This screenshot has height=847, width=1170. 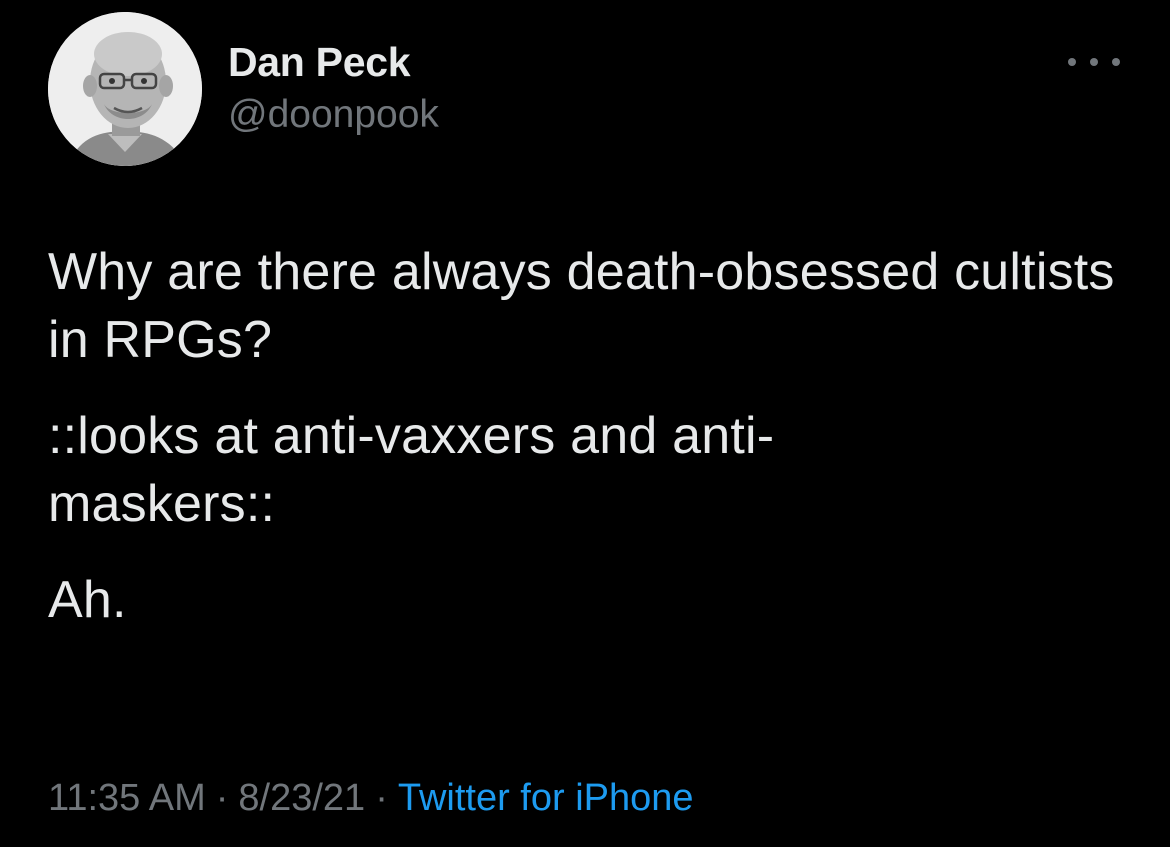 I want to click on tweet-metadata: 11:35 AM · 8/23/21 · Twitter for iPhone, so click(x=371, y=798).